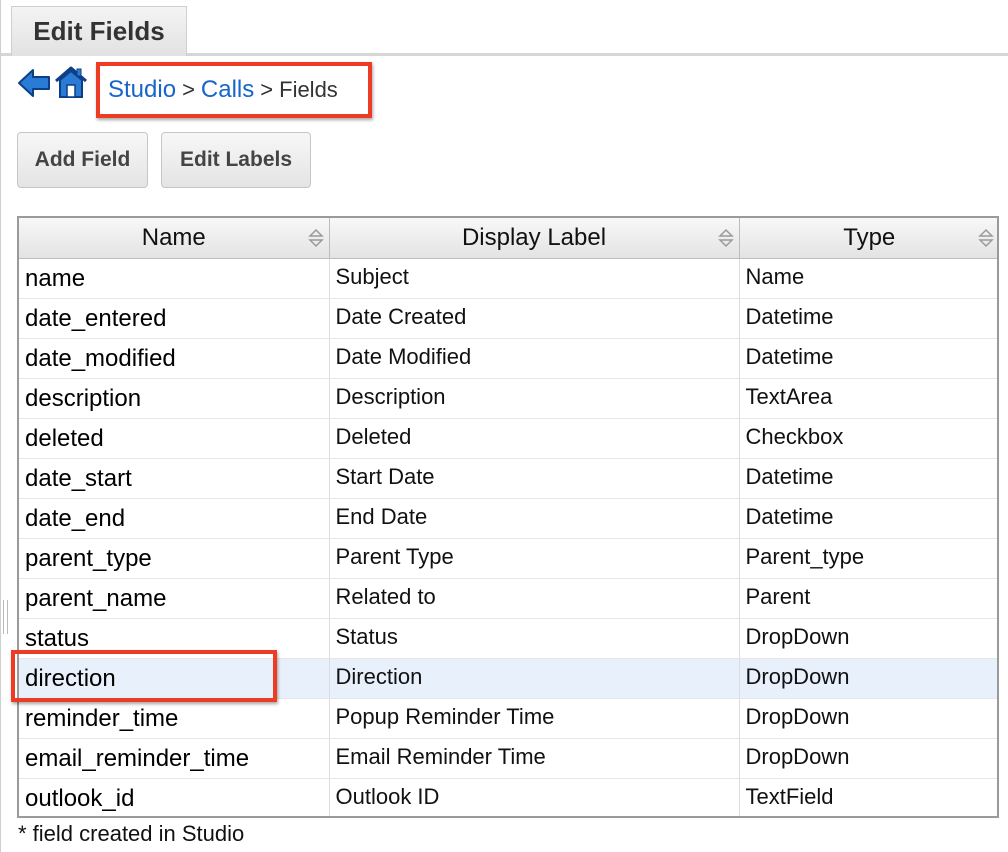 The width and height of the screenshot is (1008, 852). What do you see at coordinates (534, 278) in the screenshot?
I see `display-label-cell: Subject` at bounding box center [534, 278].